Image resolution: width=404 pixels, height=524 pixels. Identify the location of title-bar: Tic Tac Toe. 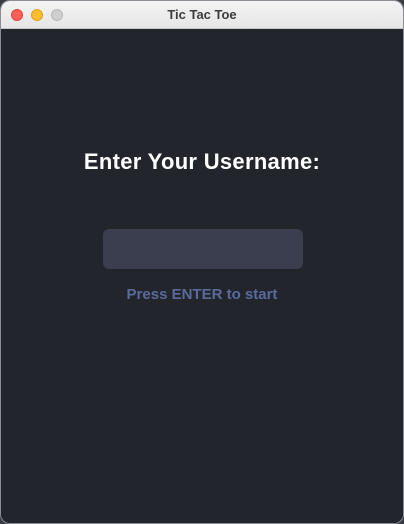
(202, 15).